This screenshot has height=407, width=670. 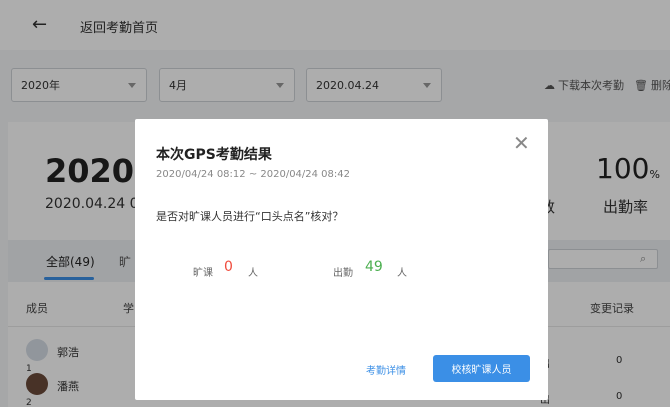 What do you see at coordinates (374, 267) in the screenshot?
I see `present-count: 49` at bounding box center [374, 267].